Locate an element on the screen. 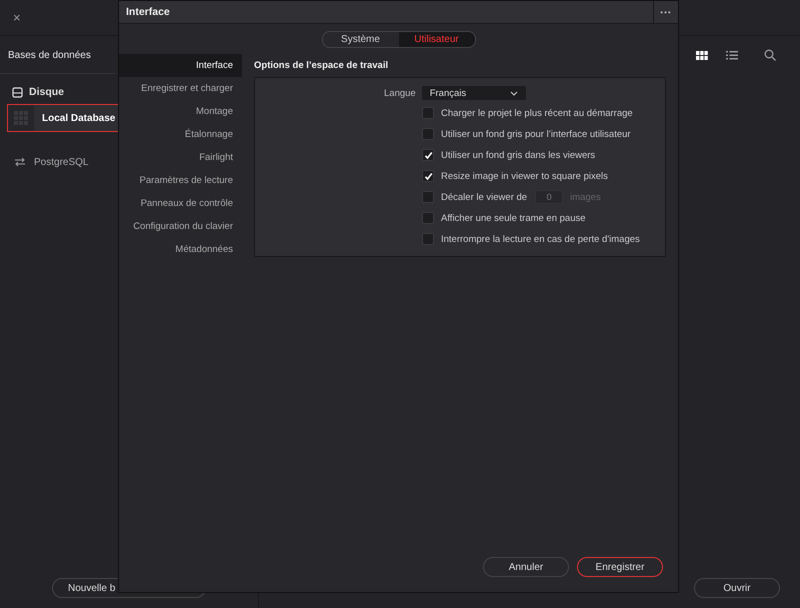 The height and width of the screenshot is (608, 800). dialog-title: Interface is located at coordinates (148, 12).